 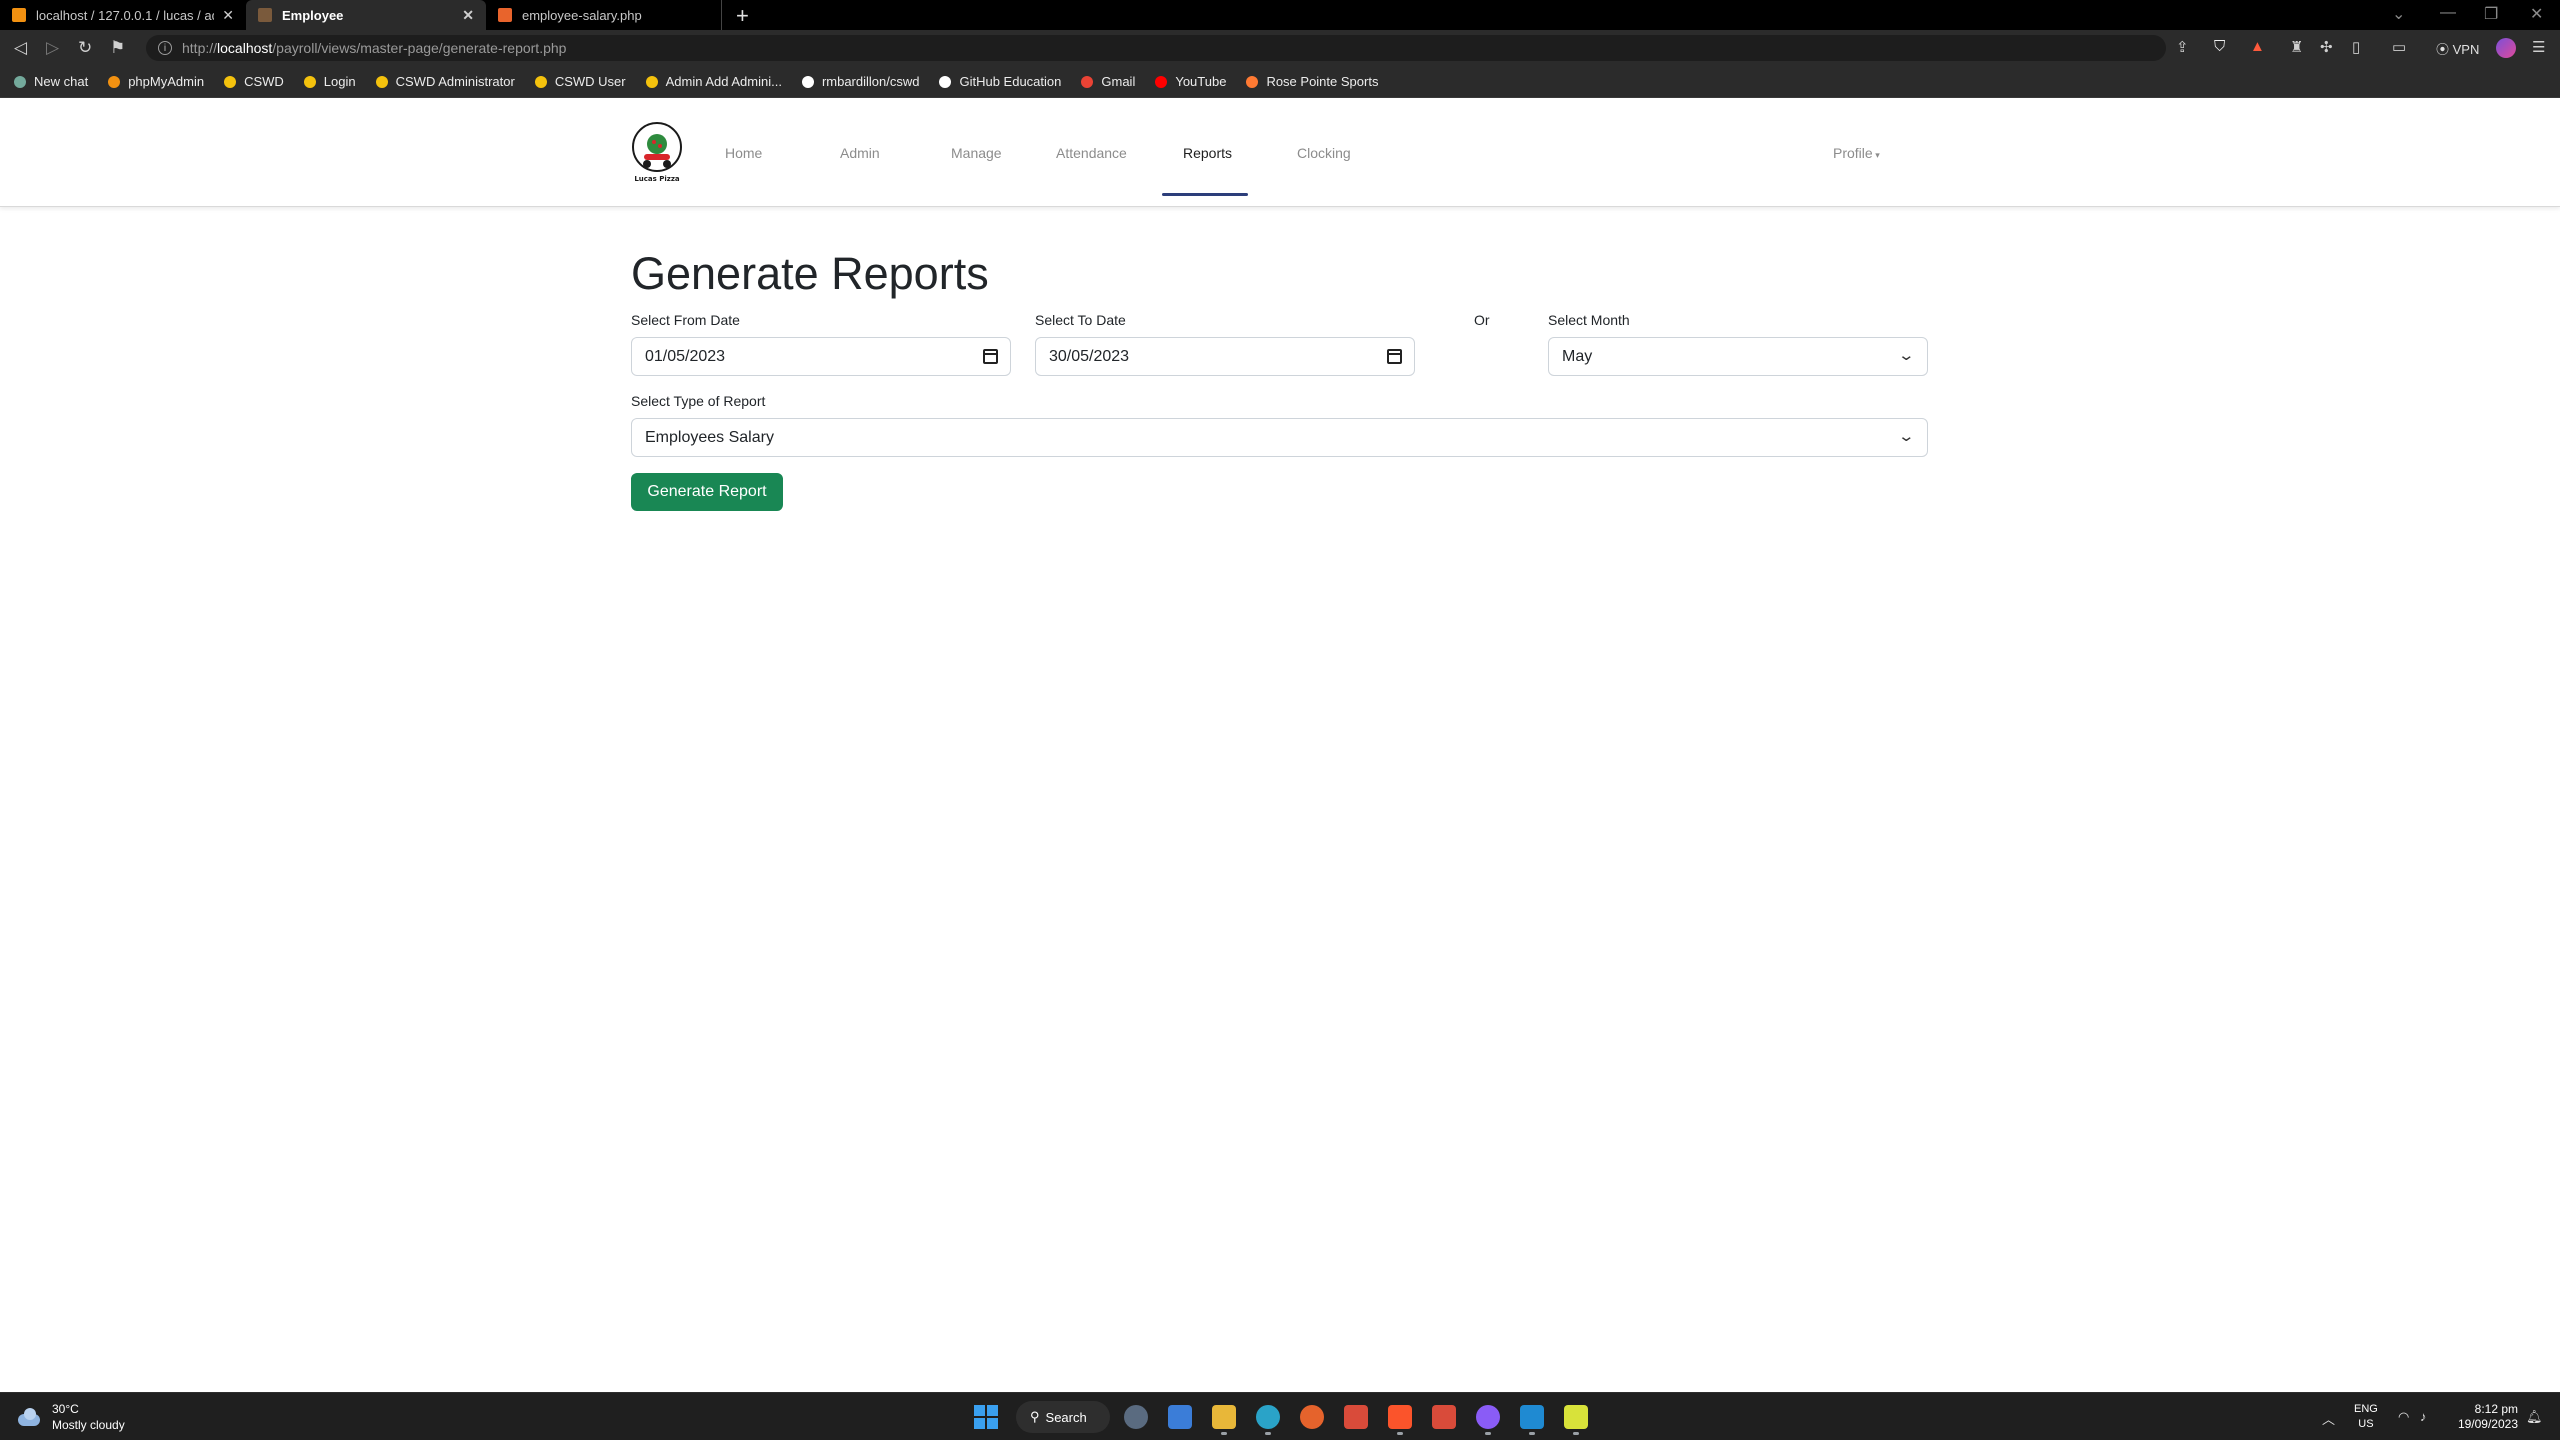 What do you see at coordinates (2398, 14) in the screenshot?
I see `tab-search-icon: ⌄` at bounding box center [2398, 14].